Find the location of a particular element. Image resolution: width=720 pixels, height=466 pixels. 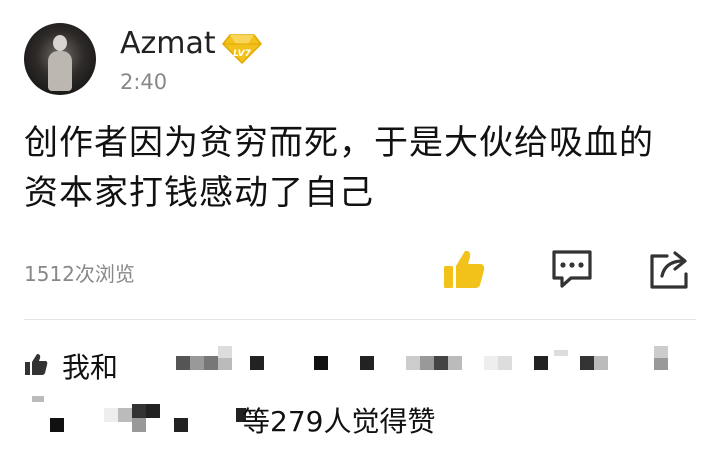

comment-icon is located at coordinates (572, 269).